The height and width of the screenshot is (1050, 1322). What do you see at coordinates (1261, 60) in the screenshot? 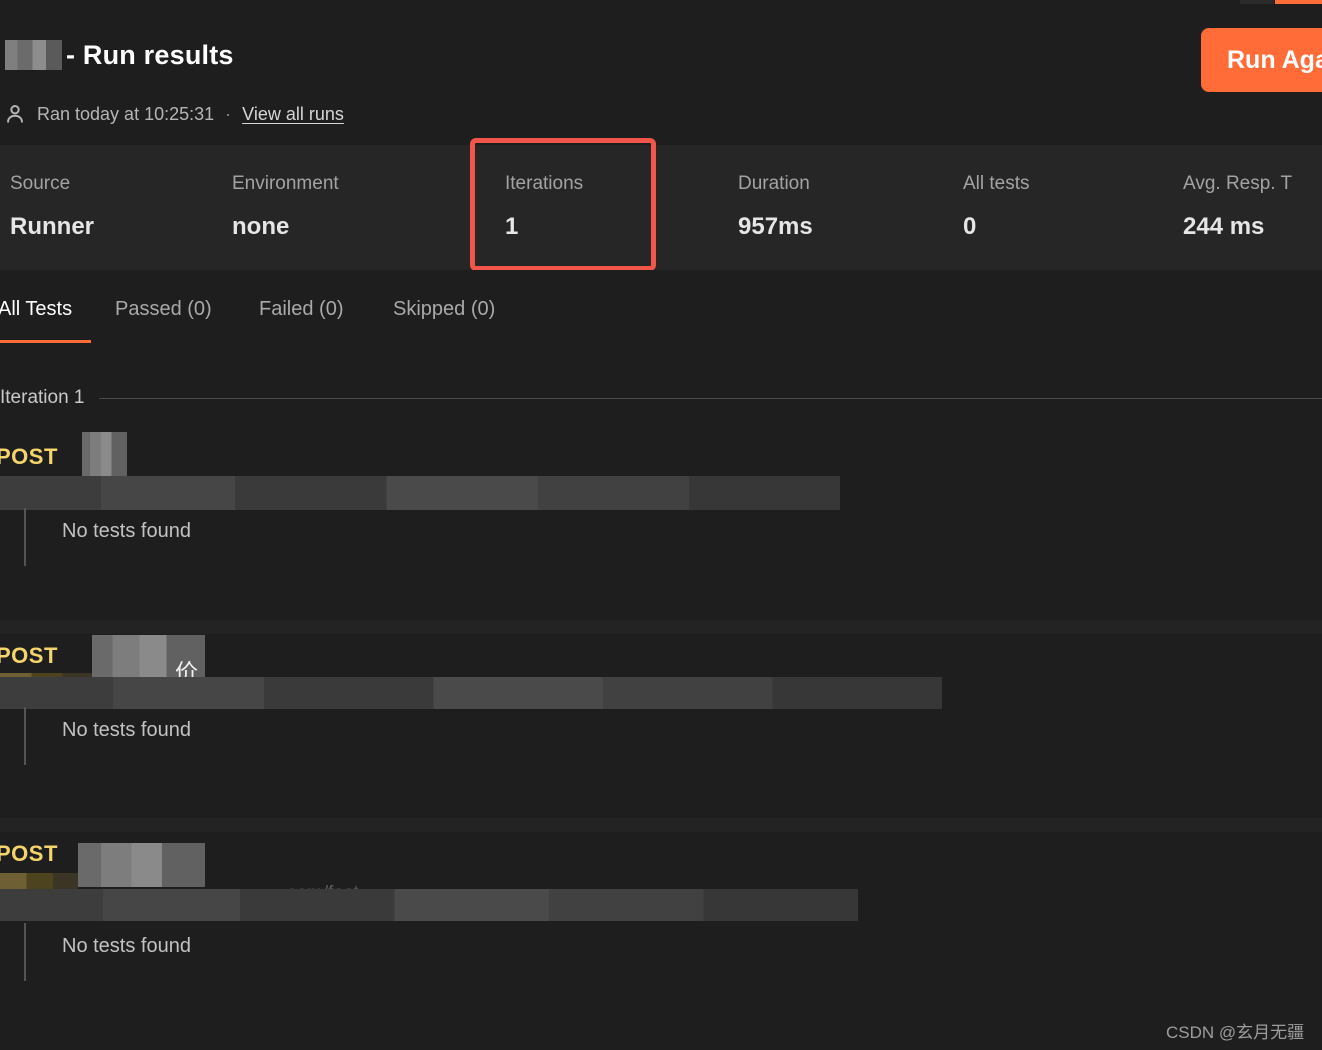
I see `run-again-button: Run Again` at bounding box center [1261, 60].